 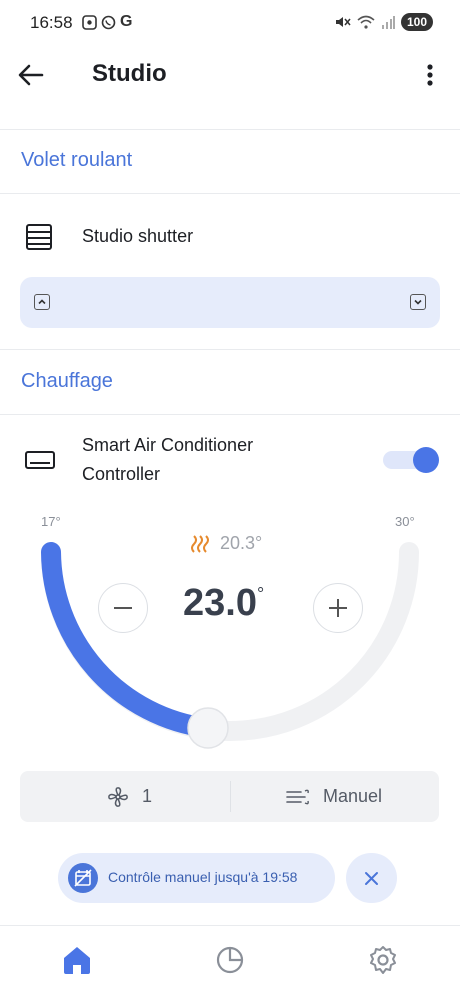 What do you see at coordinates (126, 21) in the screenshot?
I see `google-icon: G` at bounding box center [126, 21].